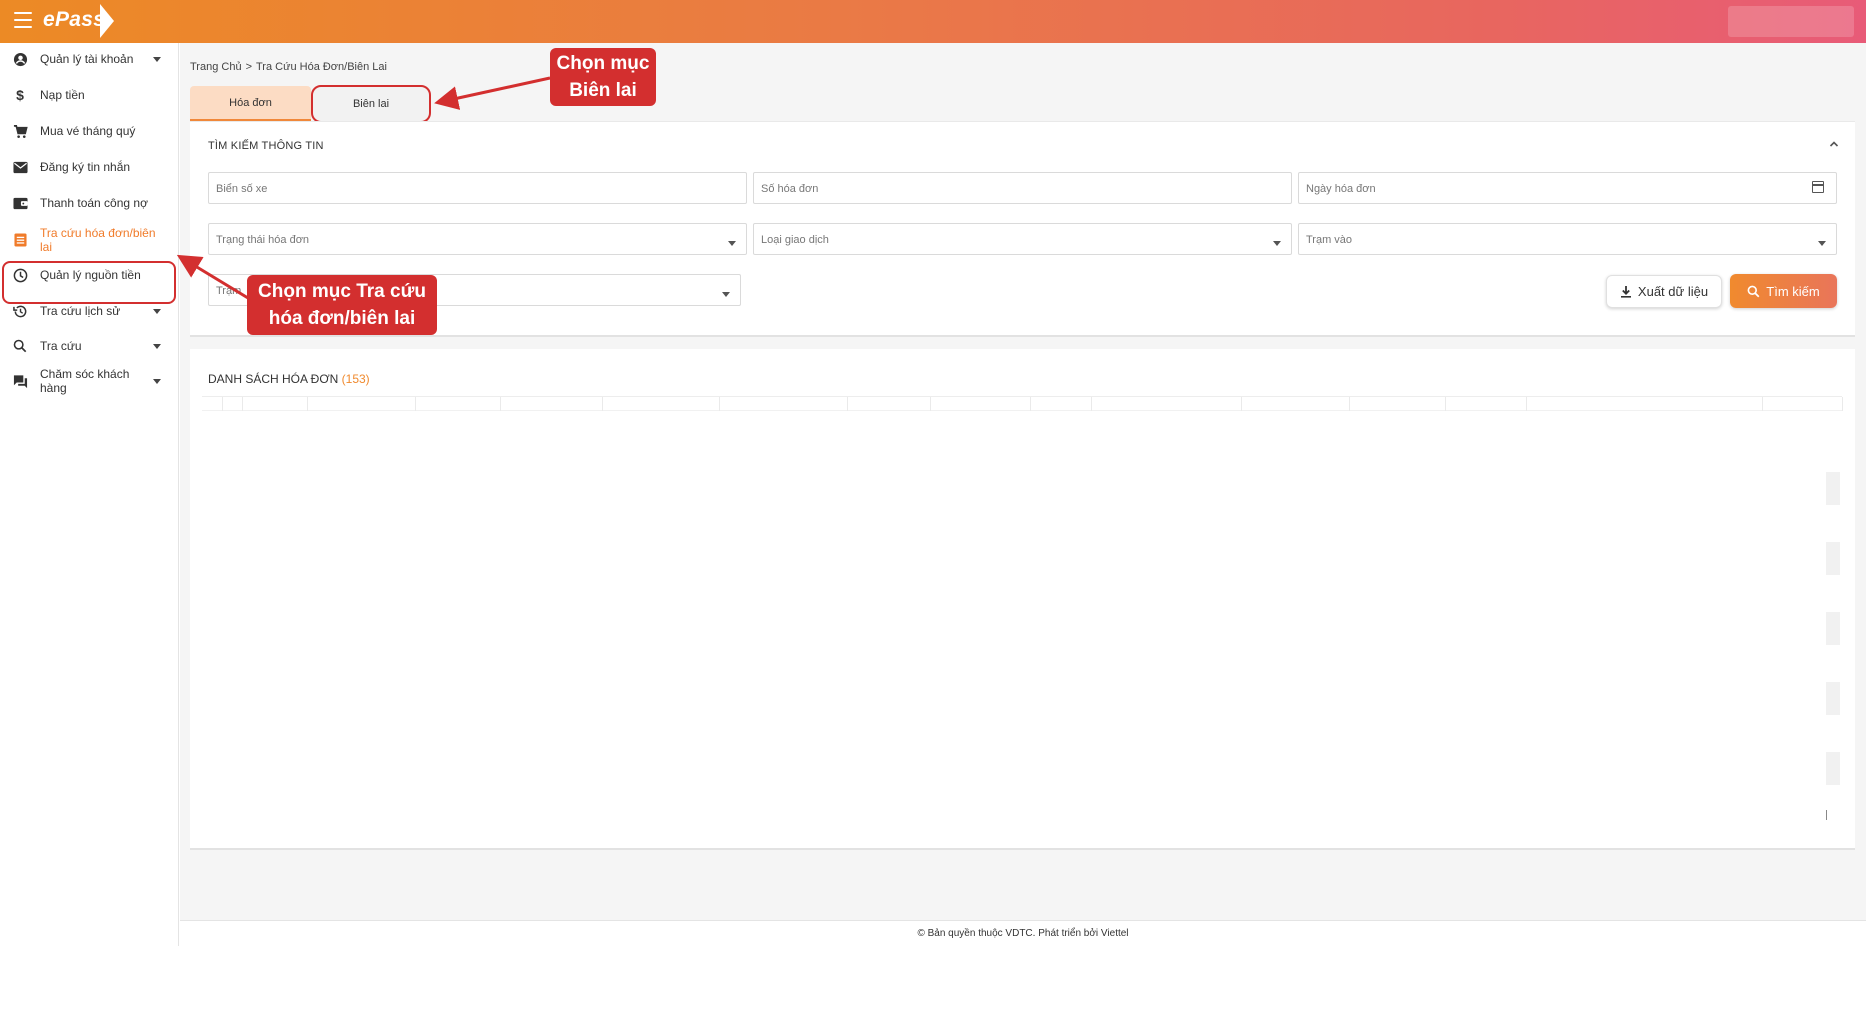 Image resolution: width=1866 pixels, height=1010 pixels. I want to click on entry-station-placeholder: Trạm vào, so click(1329, 240).